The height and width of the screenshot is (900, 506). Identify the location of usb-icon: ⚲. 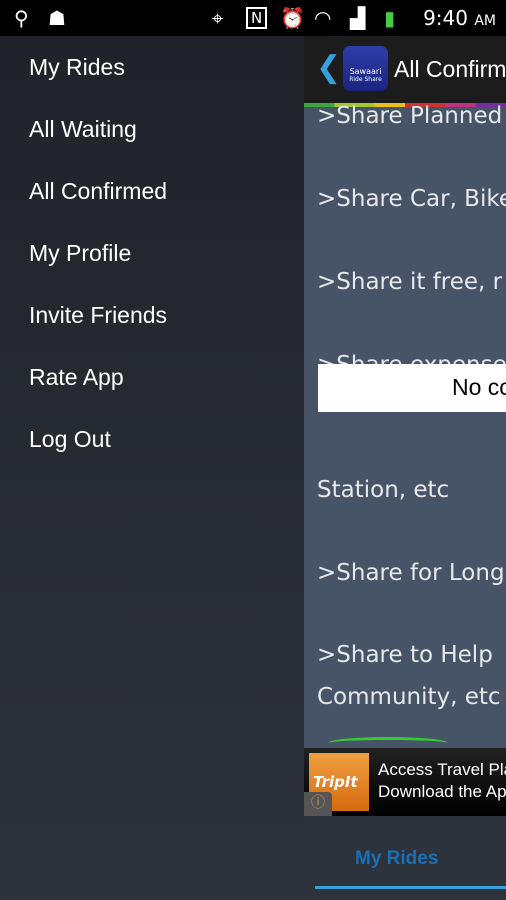
(21, 18).